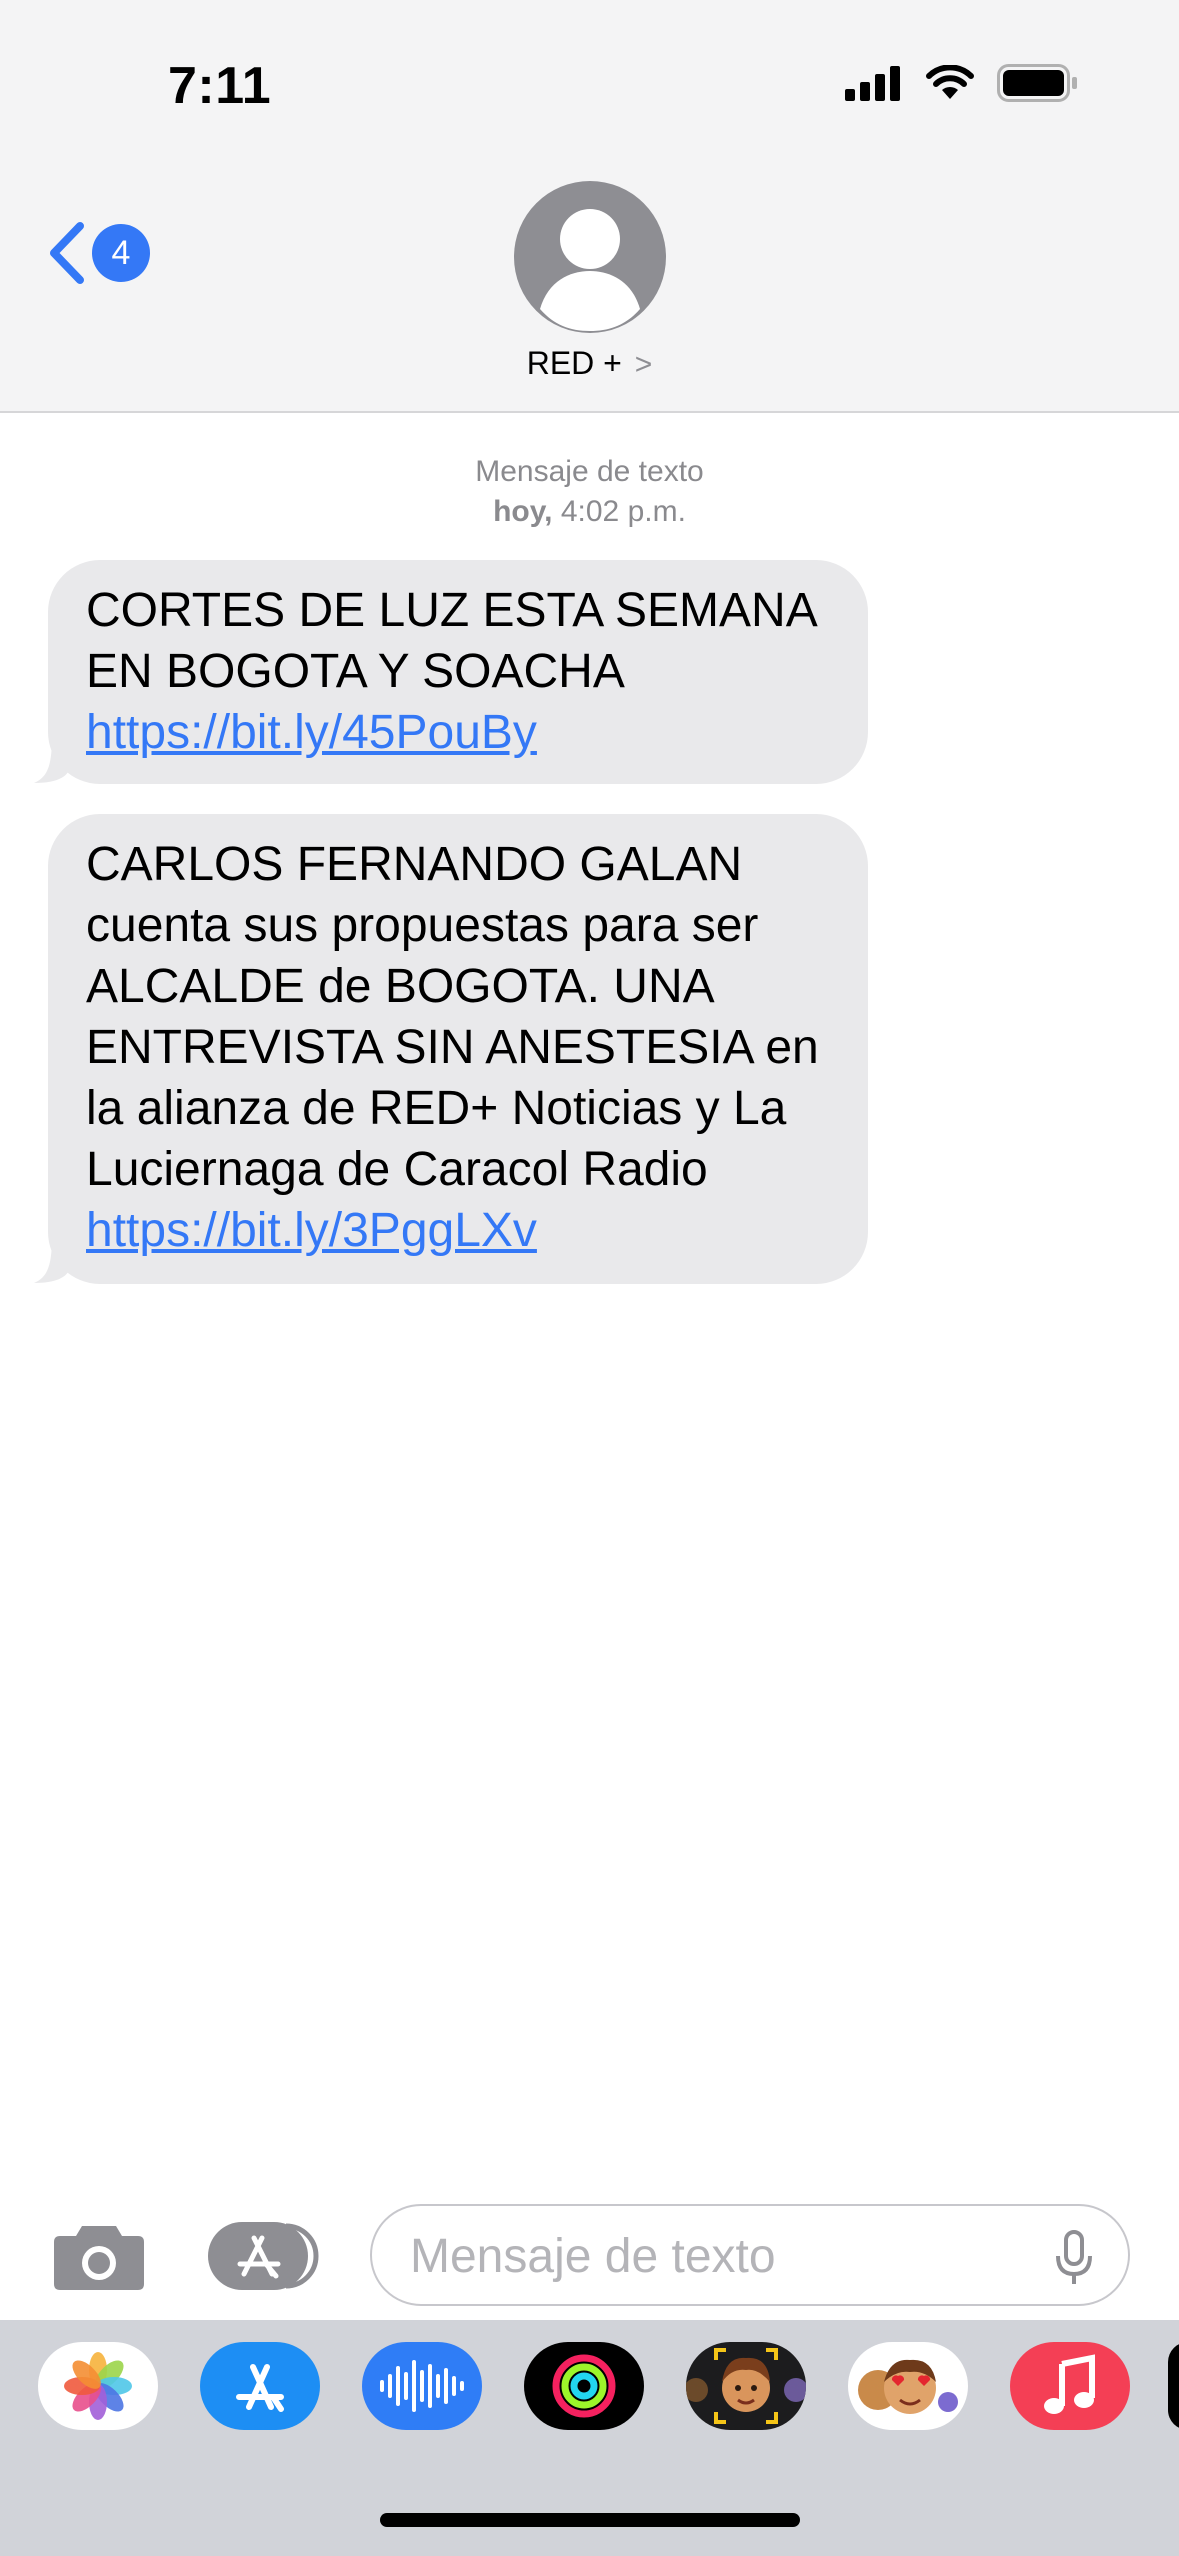 This screenshot has width=1179, height=2556. I want to click on status-time: 7:11, so click(220, 86).